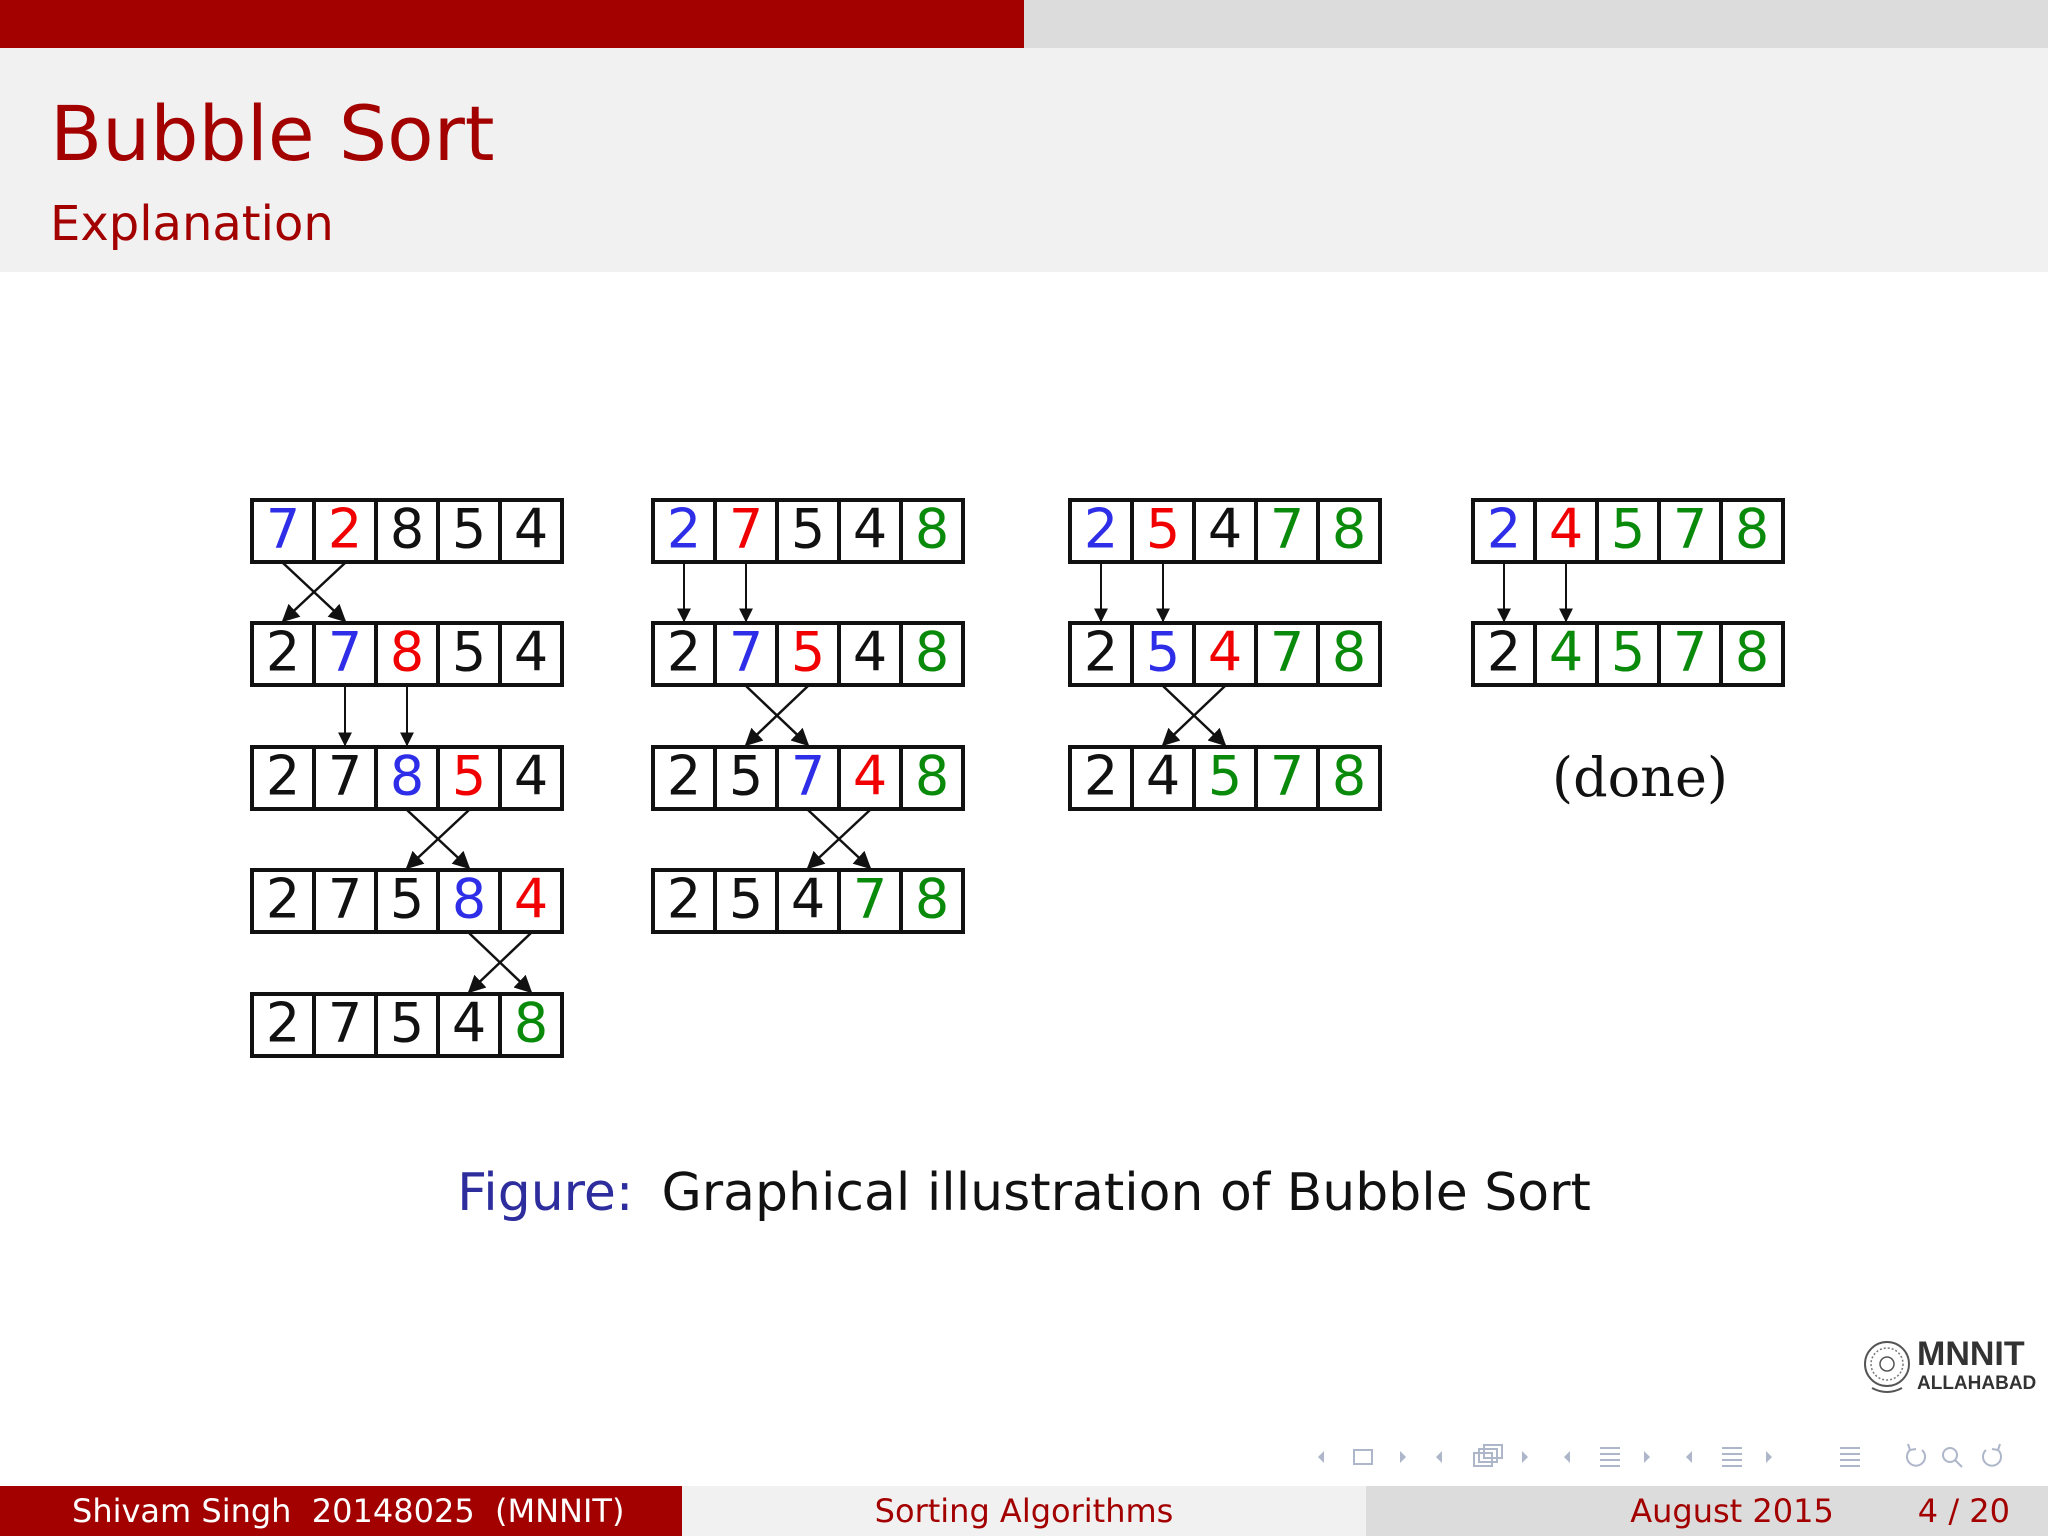 This screenshot has height=1536, width=2048. What do you see at coordinates (1732, 1511) in the screenshot?
I see `footer-date: August 2015` at bounding box center [1732, 1511].